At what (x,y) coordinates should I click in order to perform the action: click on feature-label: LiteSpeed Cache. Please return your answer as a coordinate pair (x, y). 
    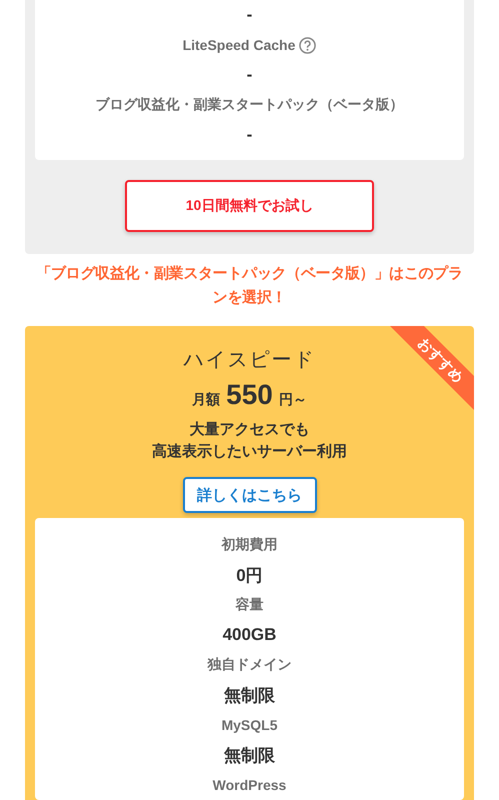
    Looking at the image, I should click on (239, 45).